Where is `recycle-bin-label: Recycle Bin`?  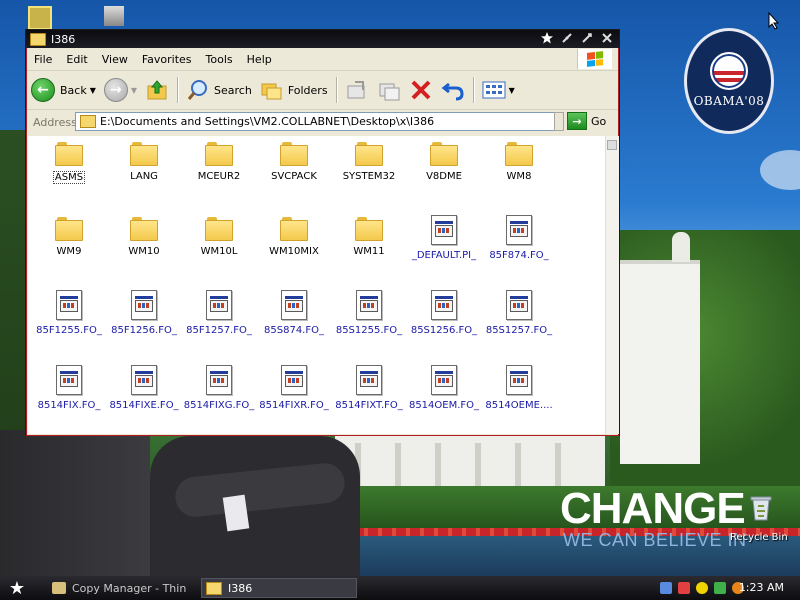 recycle-bin-label: Recycle Bin is located at coordinates (759, 537).